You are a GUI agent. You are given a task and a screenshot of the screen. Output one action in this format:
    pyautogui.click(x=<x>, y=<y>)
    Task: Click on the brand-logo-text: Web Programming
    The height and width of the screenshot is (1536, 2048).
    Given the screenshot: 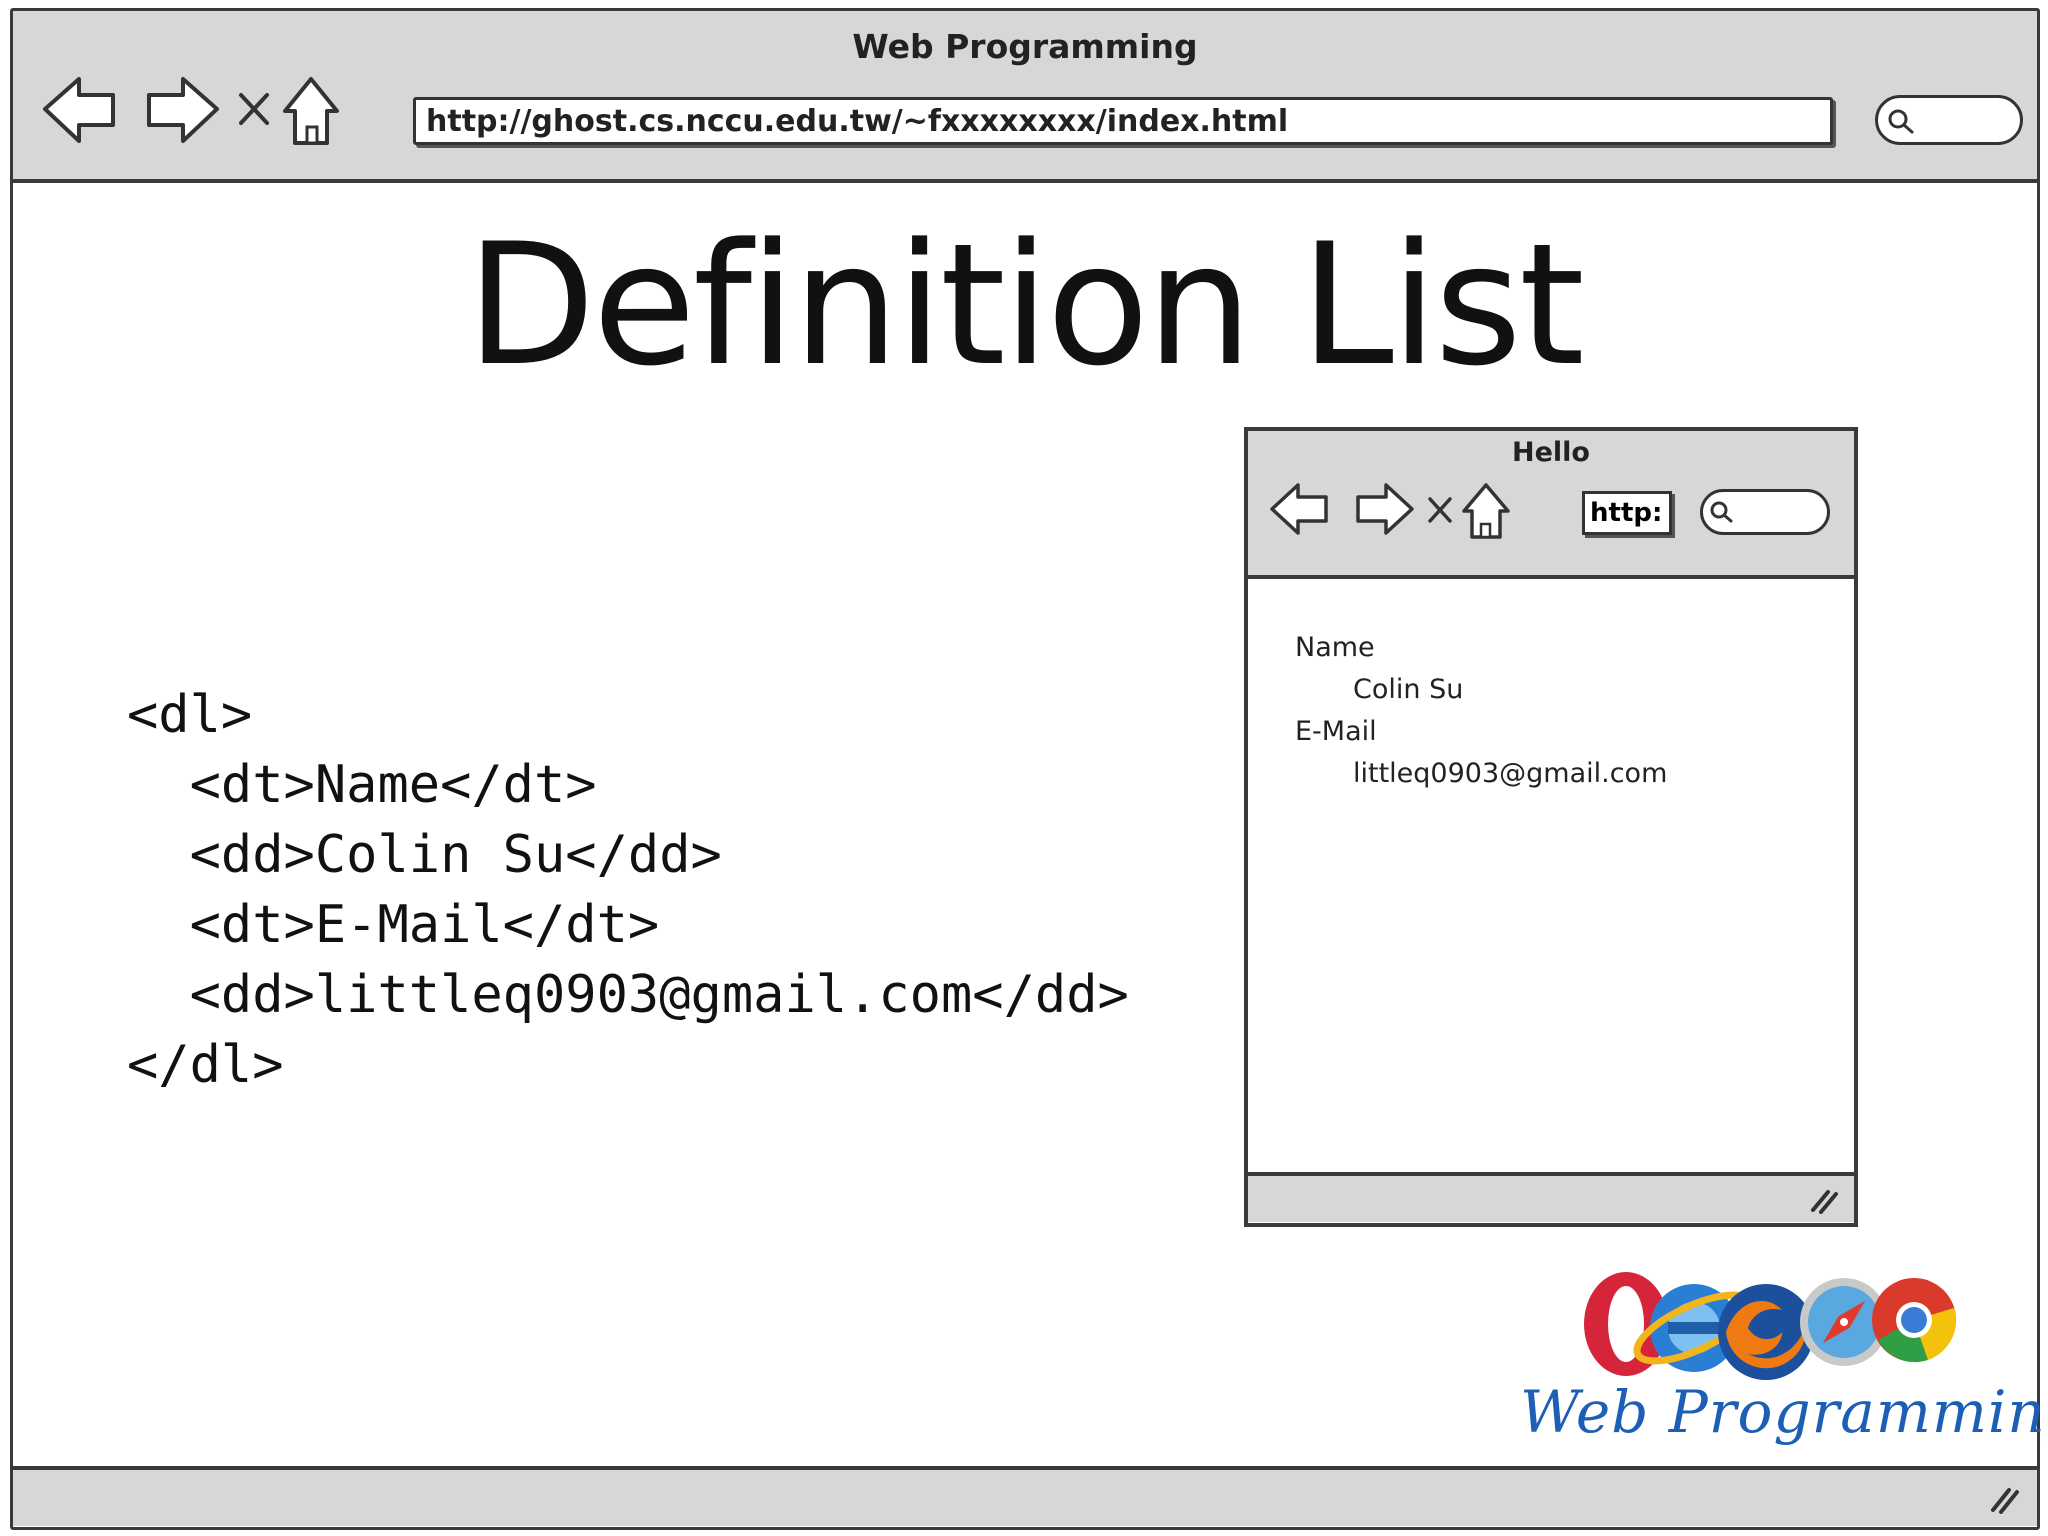 What is the action you would take?
    pyautogui.click(x=1784, y=1412)
    